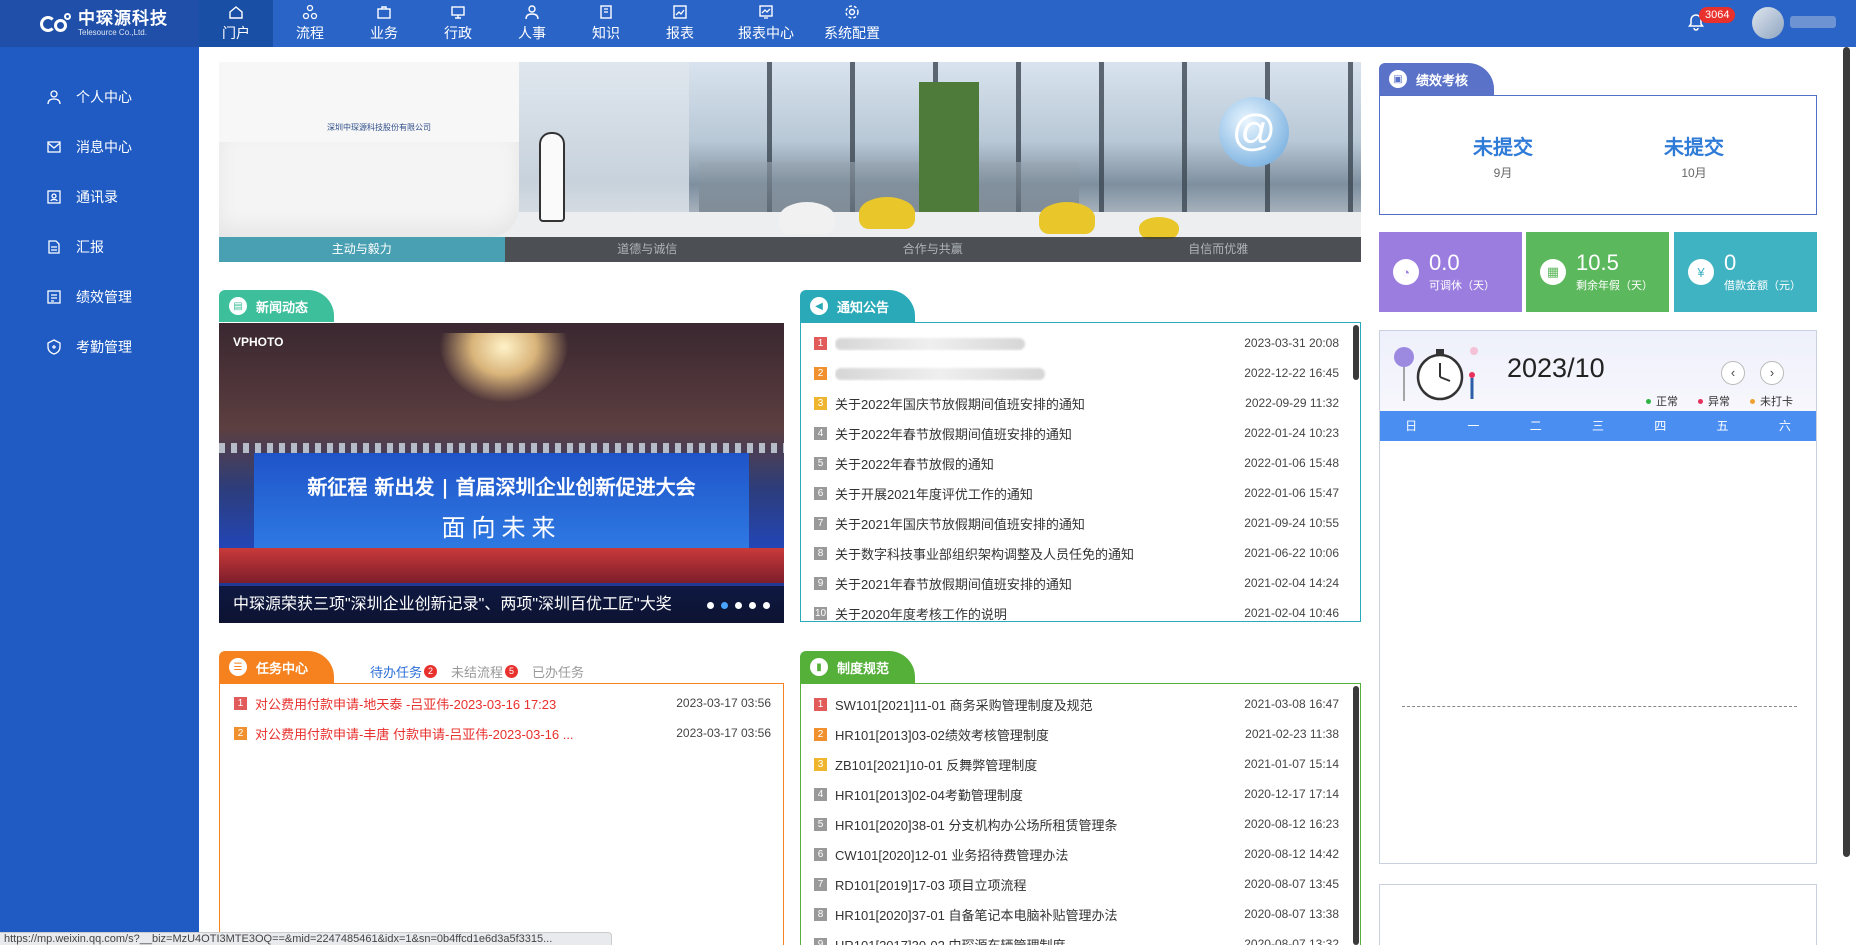  I want to click on sidebar-item-5: 考勤管理, so click(99, 347).